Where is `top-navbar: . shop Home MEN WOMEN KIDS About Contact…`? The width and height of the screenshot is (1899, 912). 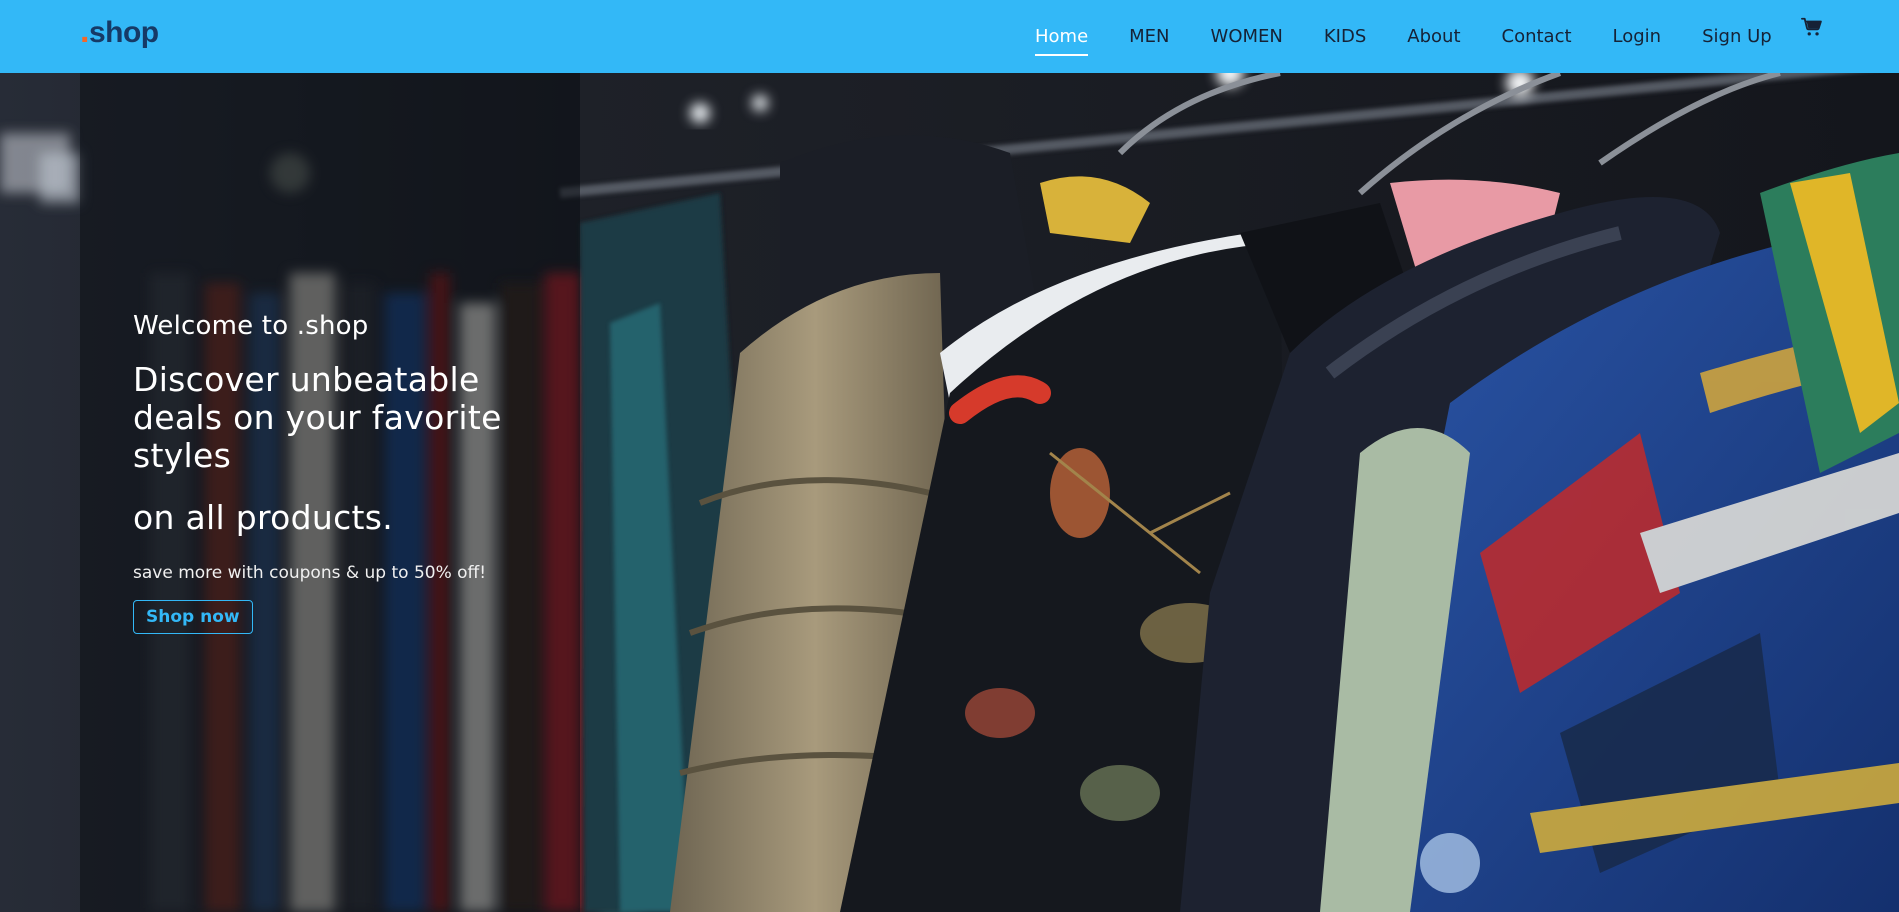 top-navbar: . shop Home MEN WOMEN KIDS About Contact… is located at coordinates (949, 36).